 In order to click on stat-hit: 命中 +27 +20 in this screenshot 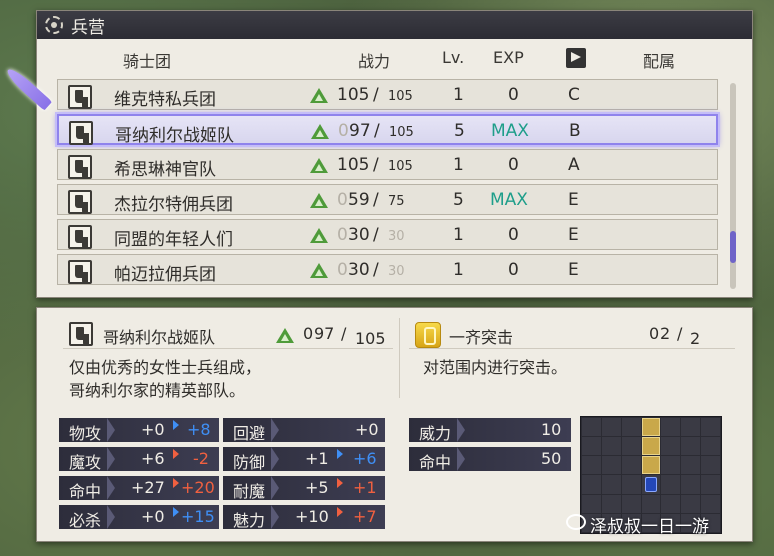, I will do `click(139, 488)`.